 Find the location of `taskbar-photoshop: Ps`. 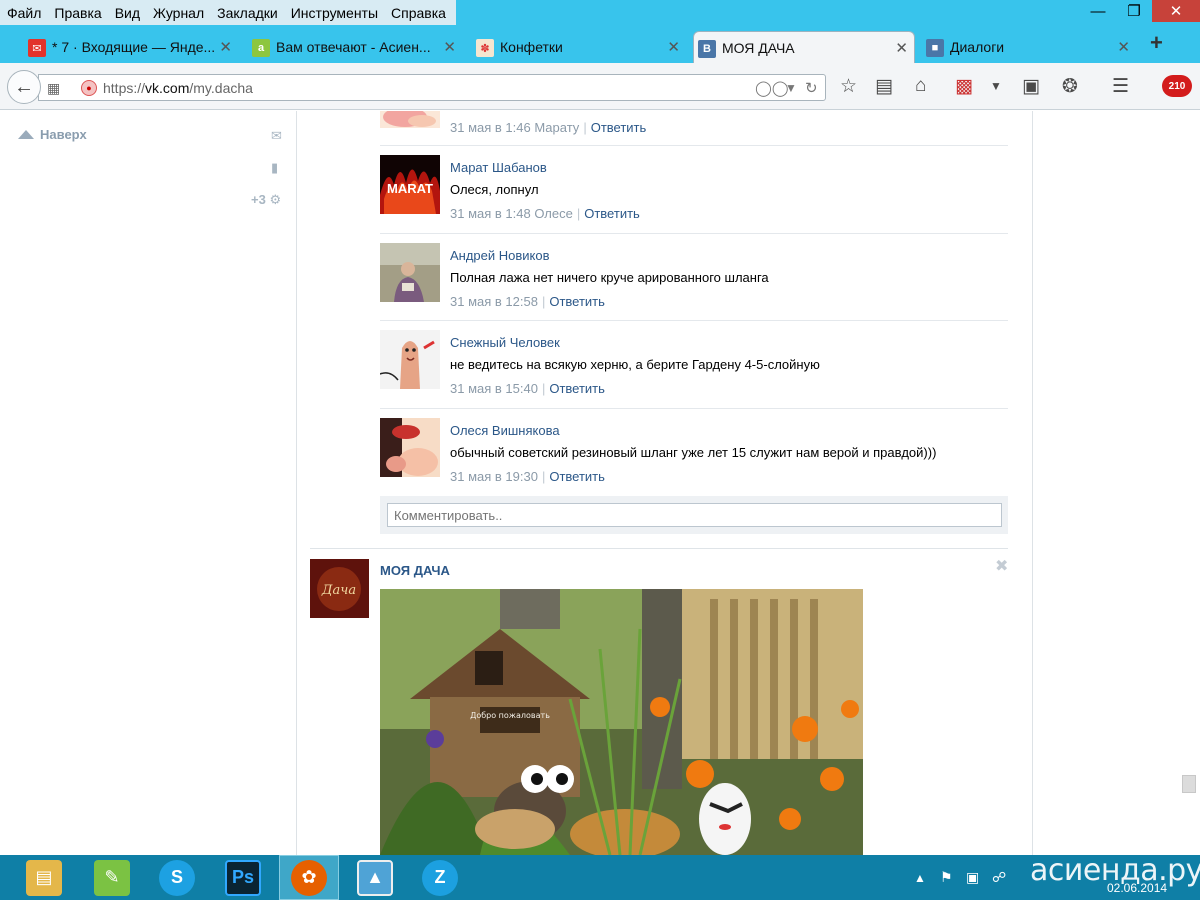

taskbar-photoshop: Ps is located at coordinates (243, 877).